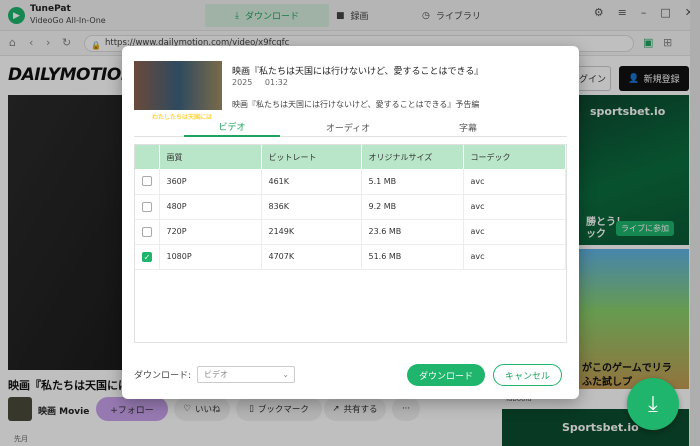 This screenshot has width=700, height=446. Describe the element at coordinates (276, 82) in the screenshot. I see `video-duration: 01:32` at that location.